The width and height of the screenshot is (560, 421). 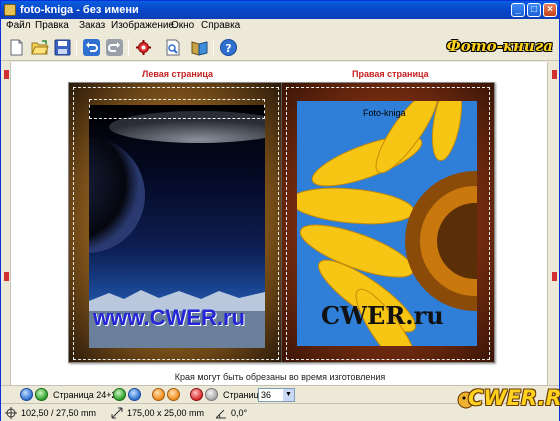 What do you see at coordinates (211, 394) in the screenshot?
I see `clear-page-button` at bounding box center [211, 394].